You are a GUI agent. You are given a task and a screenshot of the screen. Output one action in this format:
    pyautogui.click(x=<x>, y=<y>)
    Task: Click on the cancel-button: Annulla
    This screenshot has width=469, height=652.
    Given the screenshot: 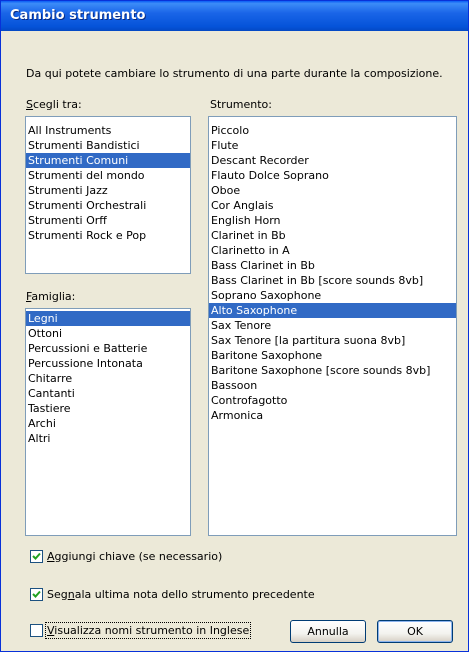 What is the action you would take?
    pyautogui.click(x=328, y=631)
    